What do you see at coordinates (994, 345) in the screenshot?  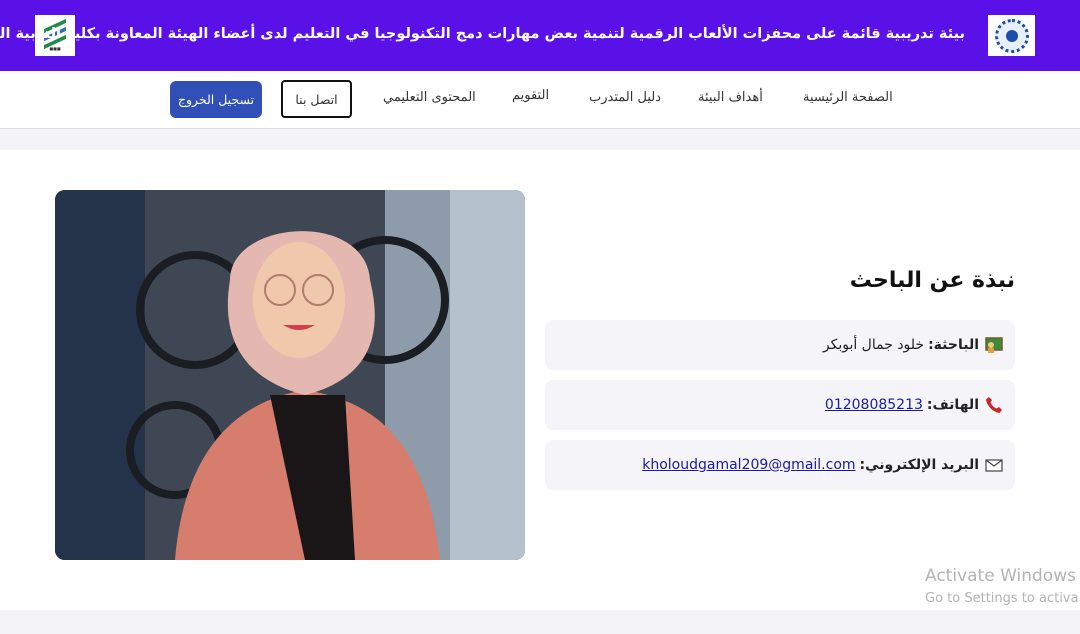 I see `teacher-icon` at bounding box center [994, 345].